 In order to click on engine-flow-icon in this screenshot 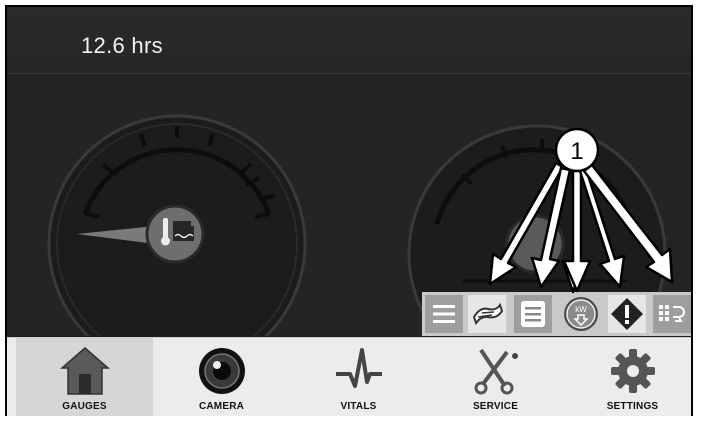, I will do `click(672, 314)`.